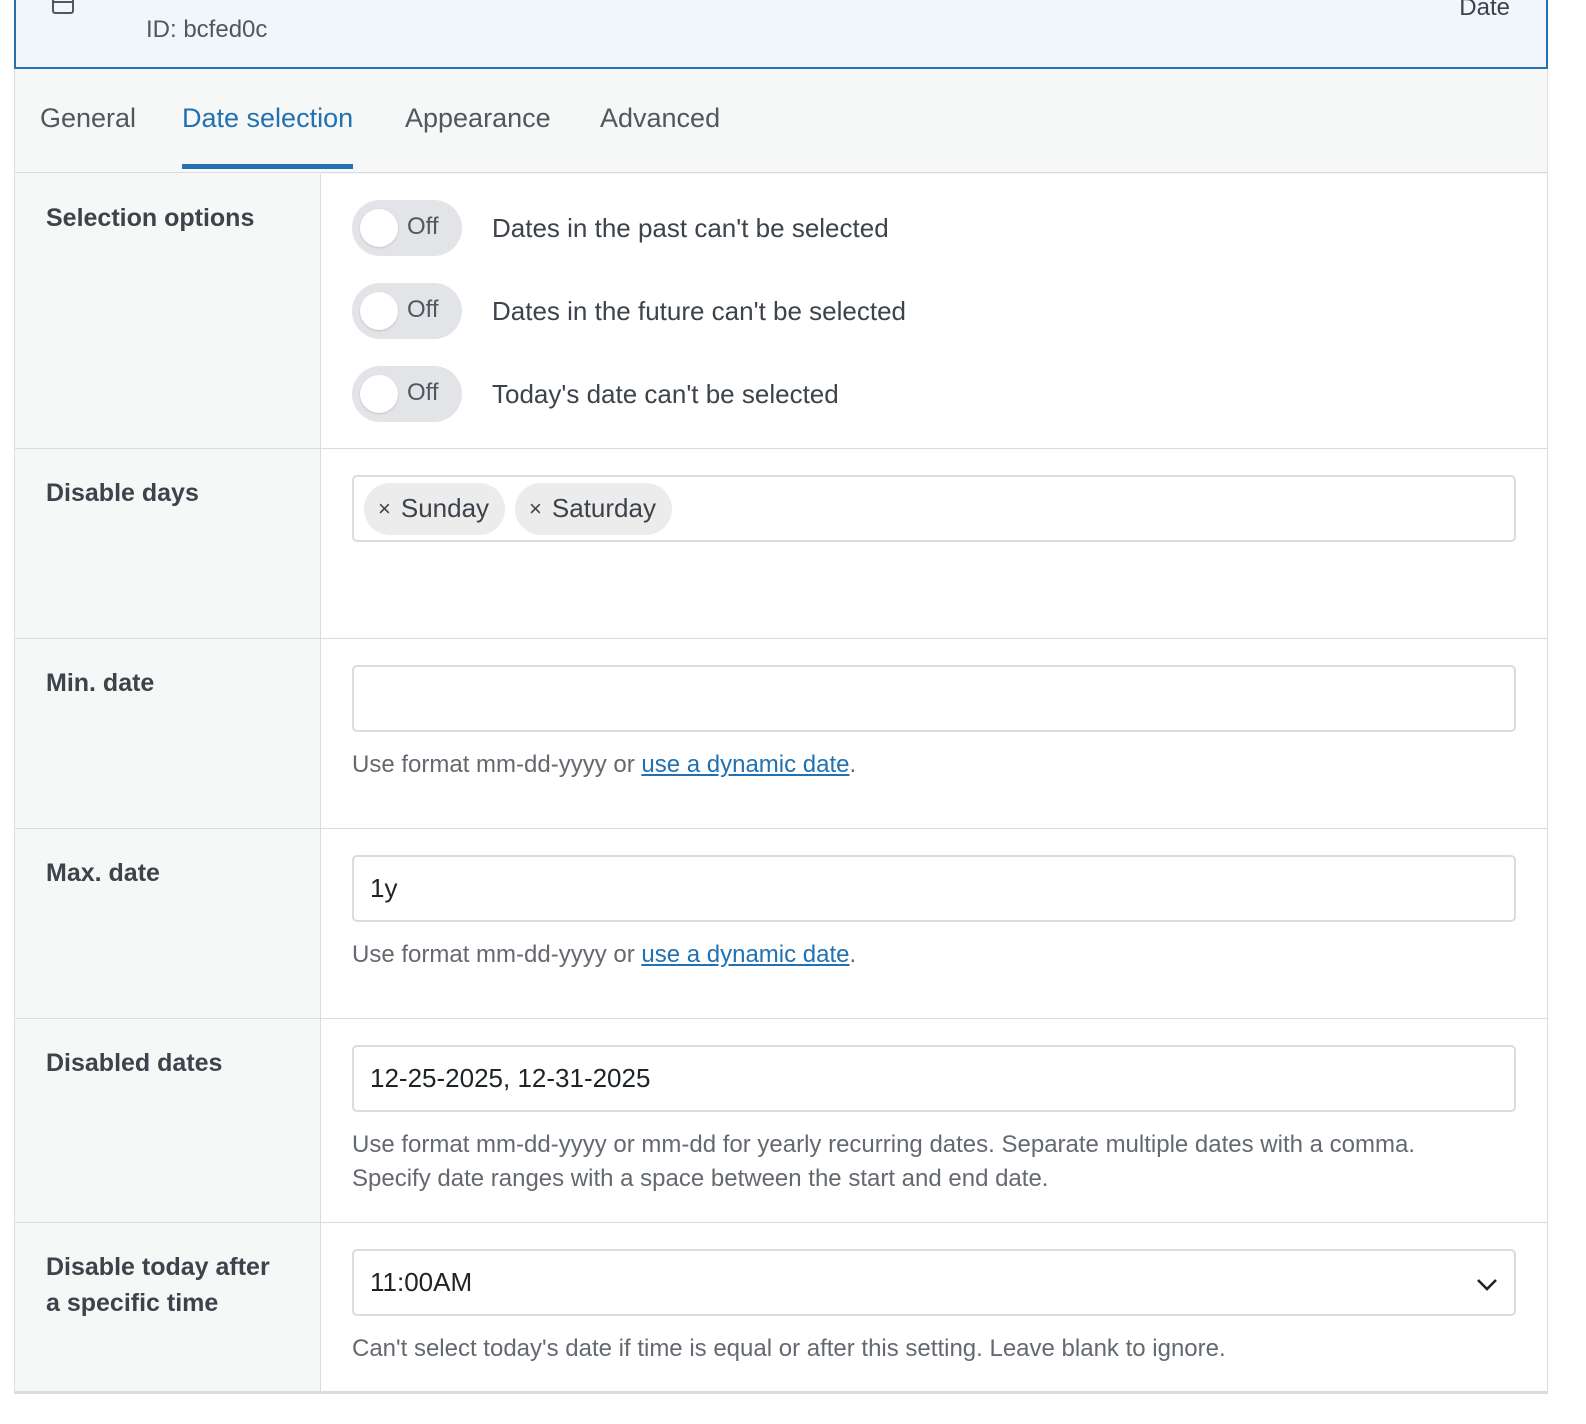 The image size is (1586, 1424). What do you see at coordinates (132, 1303) in the screenshot?
I see `label-line-2: a specific time` at bounding box center [132, 1303].